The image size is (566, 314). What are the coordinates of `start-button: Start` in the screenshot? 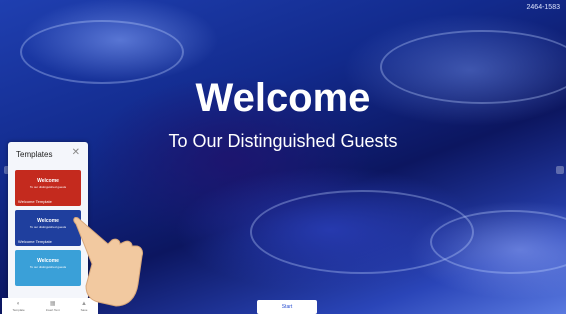 It's located at (287, 307).